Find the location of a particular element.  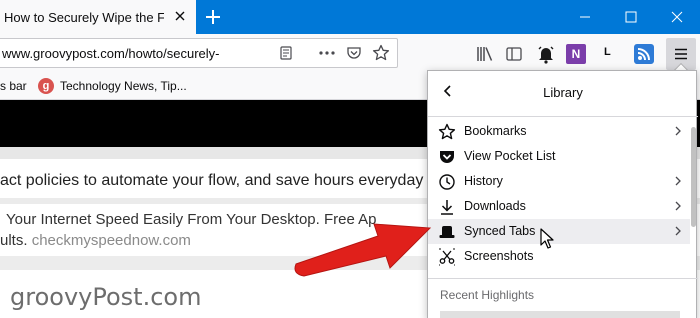

navigation-toolbar: www.groovypost.com/howto/securely- N L is located at coordinates (350, 54).